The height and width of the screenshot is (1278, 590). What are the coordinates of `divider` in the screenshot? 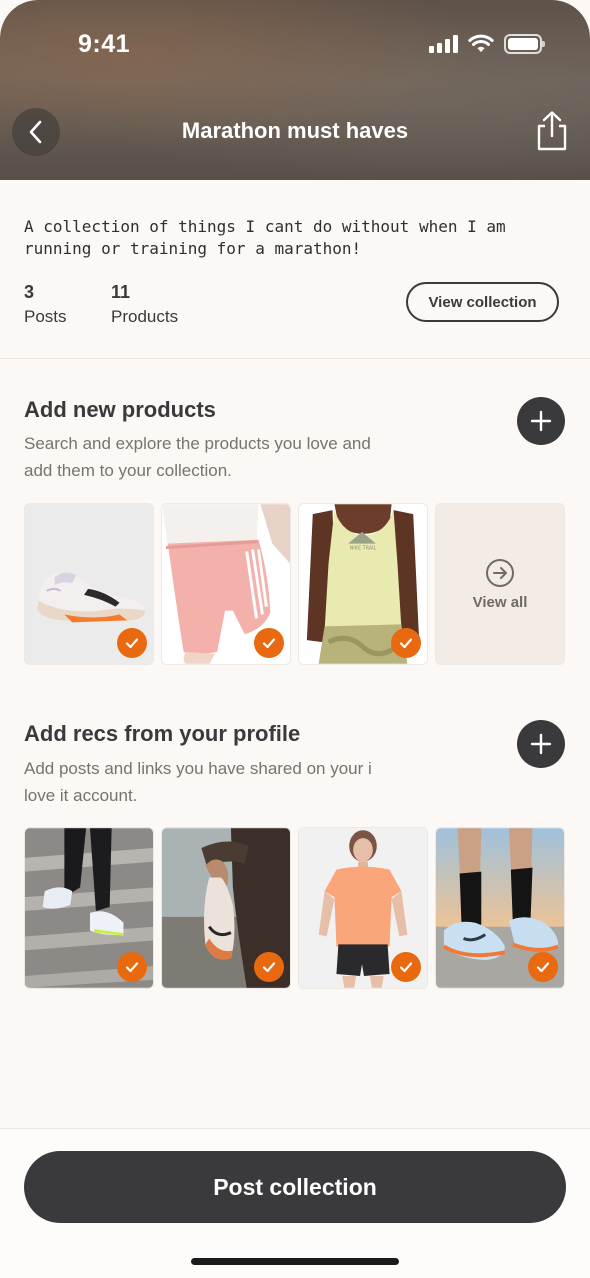 It's located at (295, 358).